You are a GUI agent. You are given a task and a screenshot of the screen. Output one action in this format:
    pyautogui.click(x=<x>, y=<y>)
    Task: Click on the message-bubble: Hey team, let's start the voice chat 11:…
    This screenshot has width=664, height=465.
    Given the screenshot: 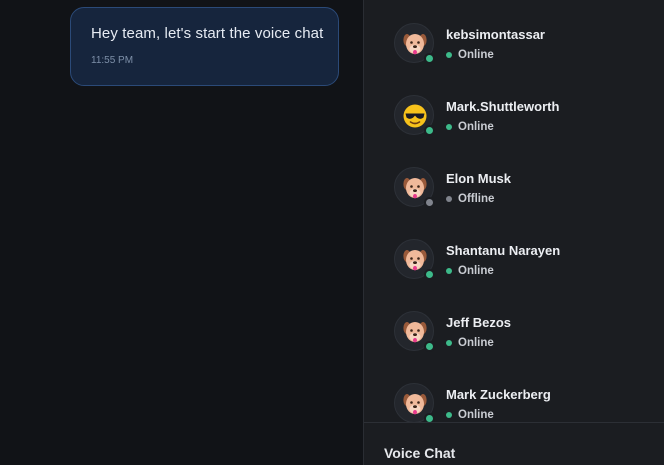 What is the action you would take?
    pyautogui.click(x=204, y=46)
    